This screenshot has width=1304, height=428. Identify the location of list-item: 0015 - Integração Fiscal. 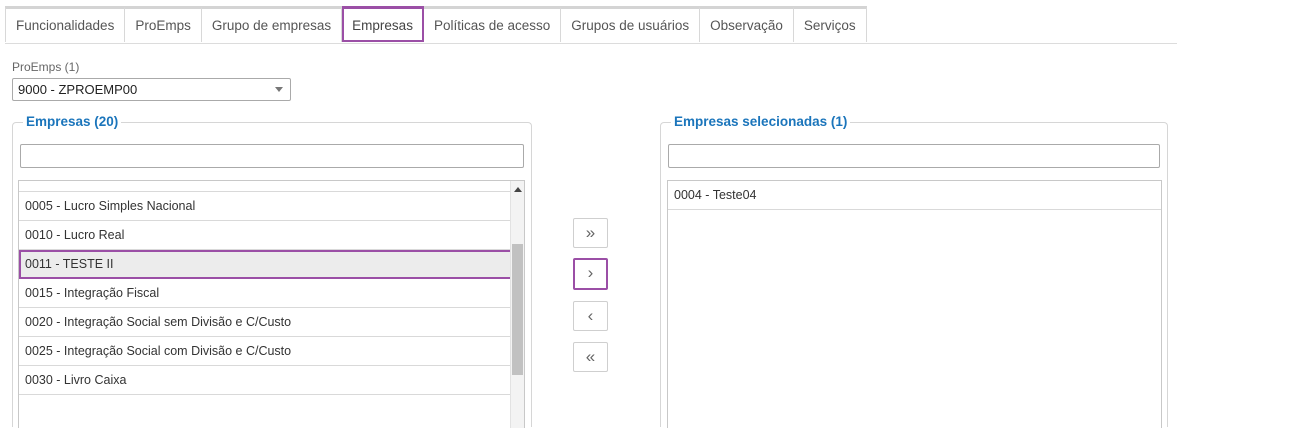
(271, 293).